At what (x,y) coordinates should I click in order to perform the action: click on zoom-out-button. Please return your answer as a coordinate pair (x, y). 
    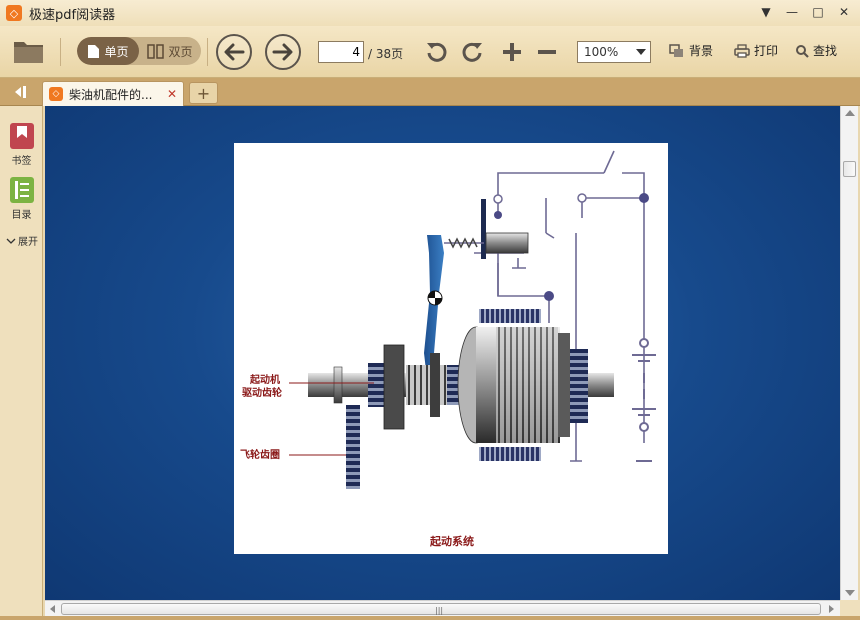
    Looking at the image, I should click on (547, 52).